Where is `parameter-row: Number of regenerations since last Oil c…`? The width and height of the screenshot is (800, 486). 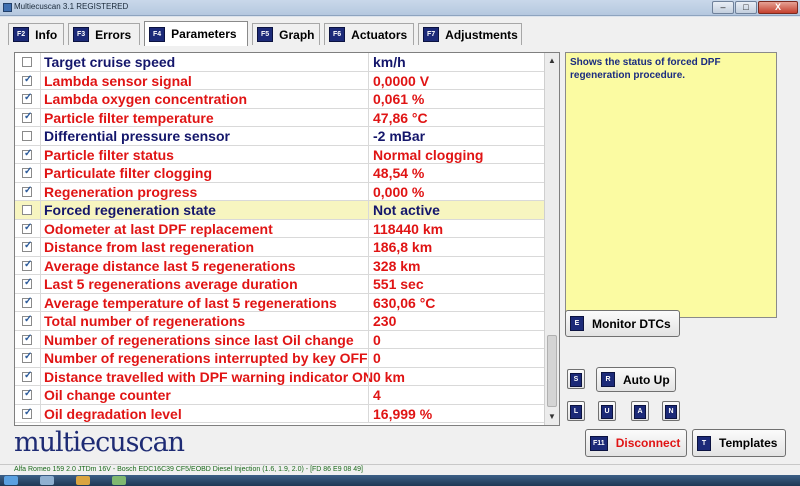 parameter-row: Number of regenerations since last Oil c… is located at coordinates (280, 339).